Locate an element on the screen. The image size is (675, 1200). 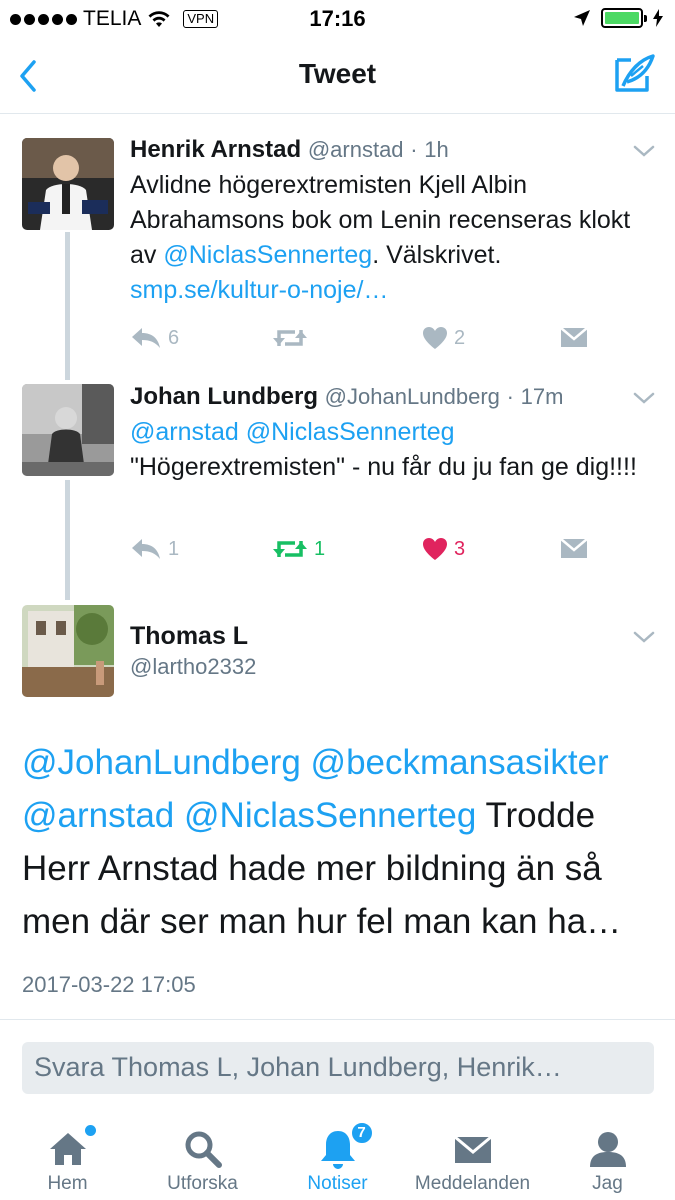
home-icon is located at coordinates (67, 1149).